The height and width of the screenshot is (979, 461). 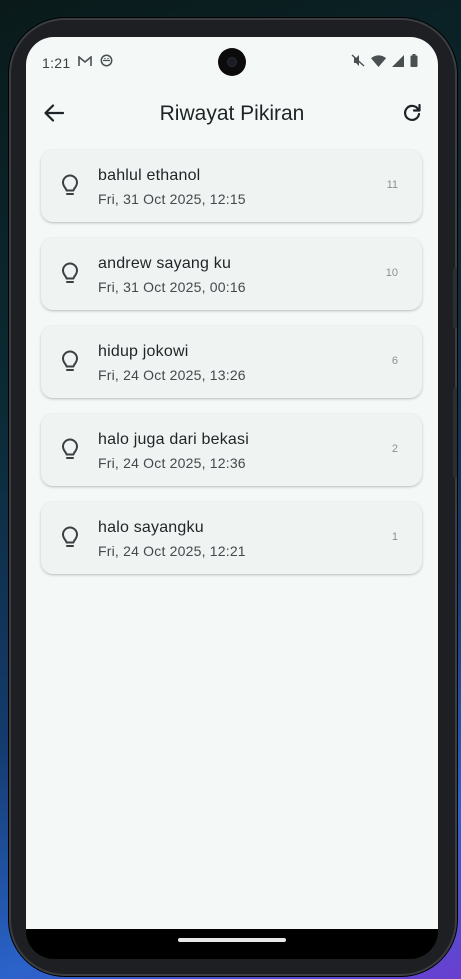 I want to click on navigation-bar, so click(x=232, y=944).